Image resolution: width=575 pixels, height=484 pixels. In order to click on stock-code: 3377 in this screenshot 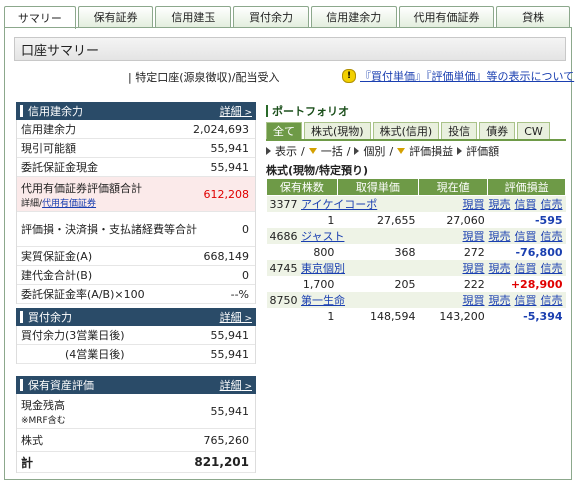, I will do `click(283, 204)`.